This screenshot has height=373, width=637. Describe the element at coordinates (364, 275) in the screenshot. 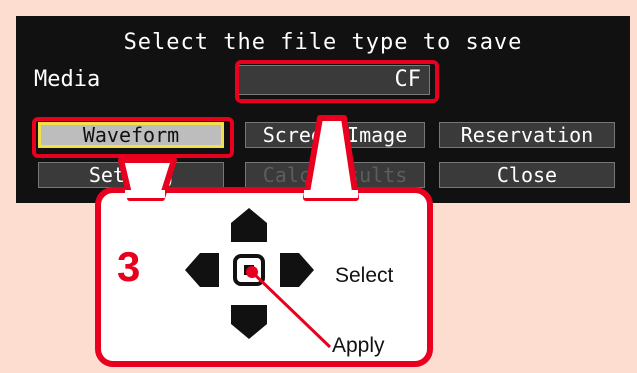

I see `select-label: Select` at that location.